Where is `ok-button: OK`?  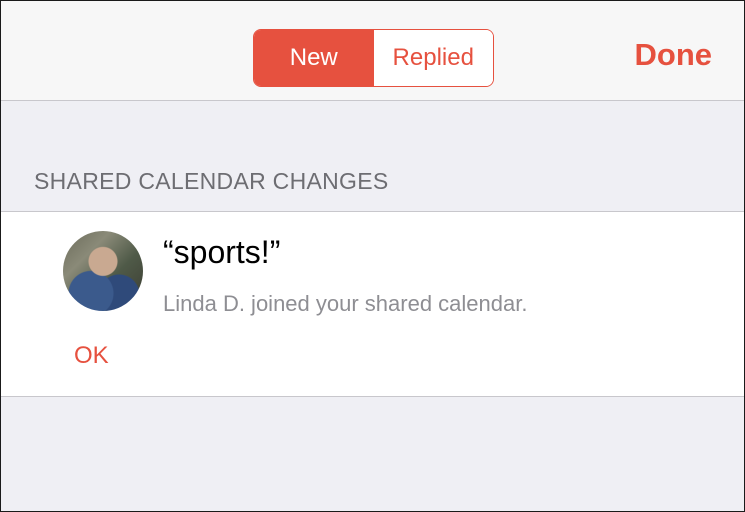
ok-button: OK is located at coordinates (91, 356).